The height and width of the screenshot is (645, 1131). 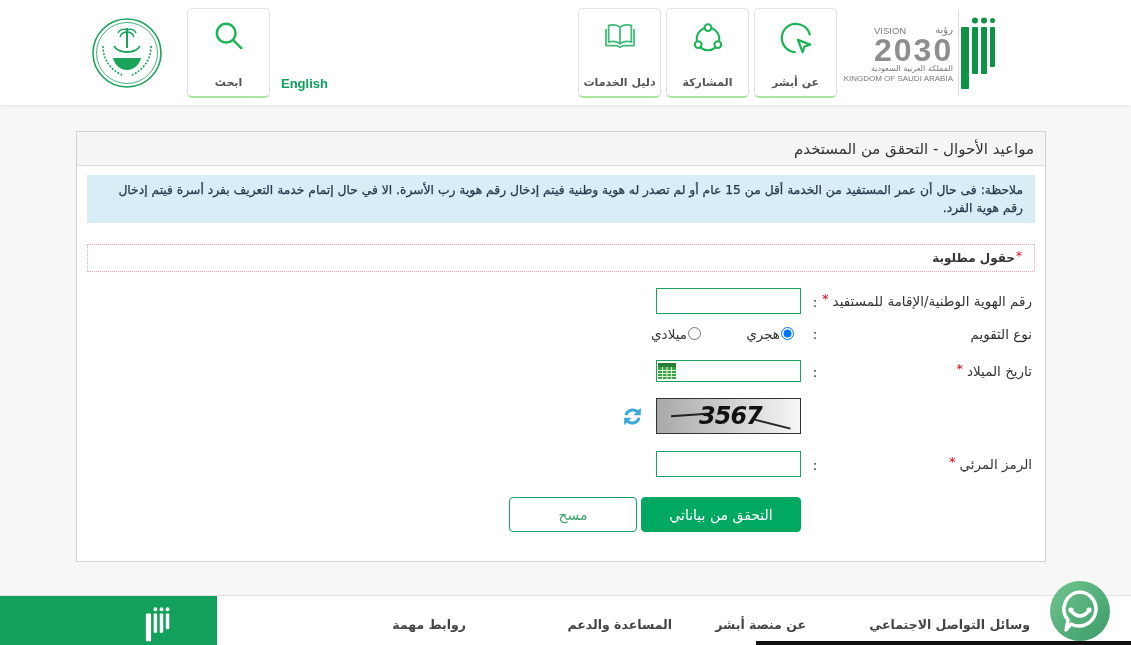 I want to click on footer-heading: المساعدة والدعم, so click(x=619, y=625).